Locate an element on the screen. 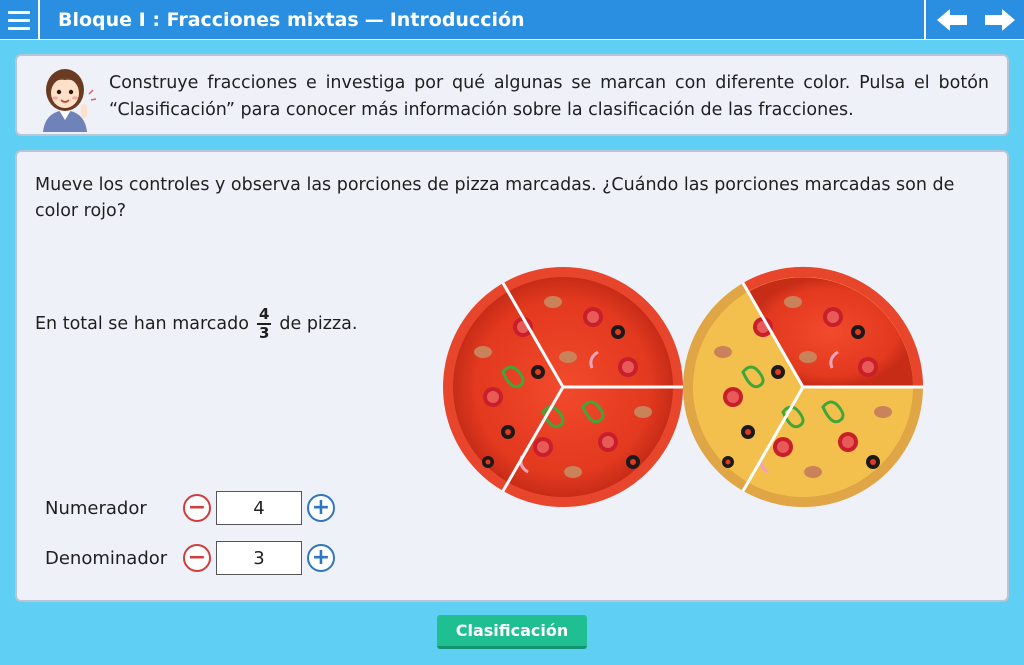  menu-icon is located at coordinates (20, 20).